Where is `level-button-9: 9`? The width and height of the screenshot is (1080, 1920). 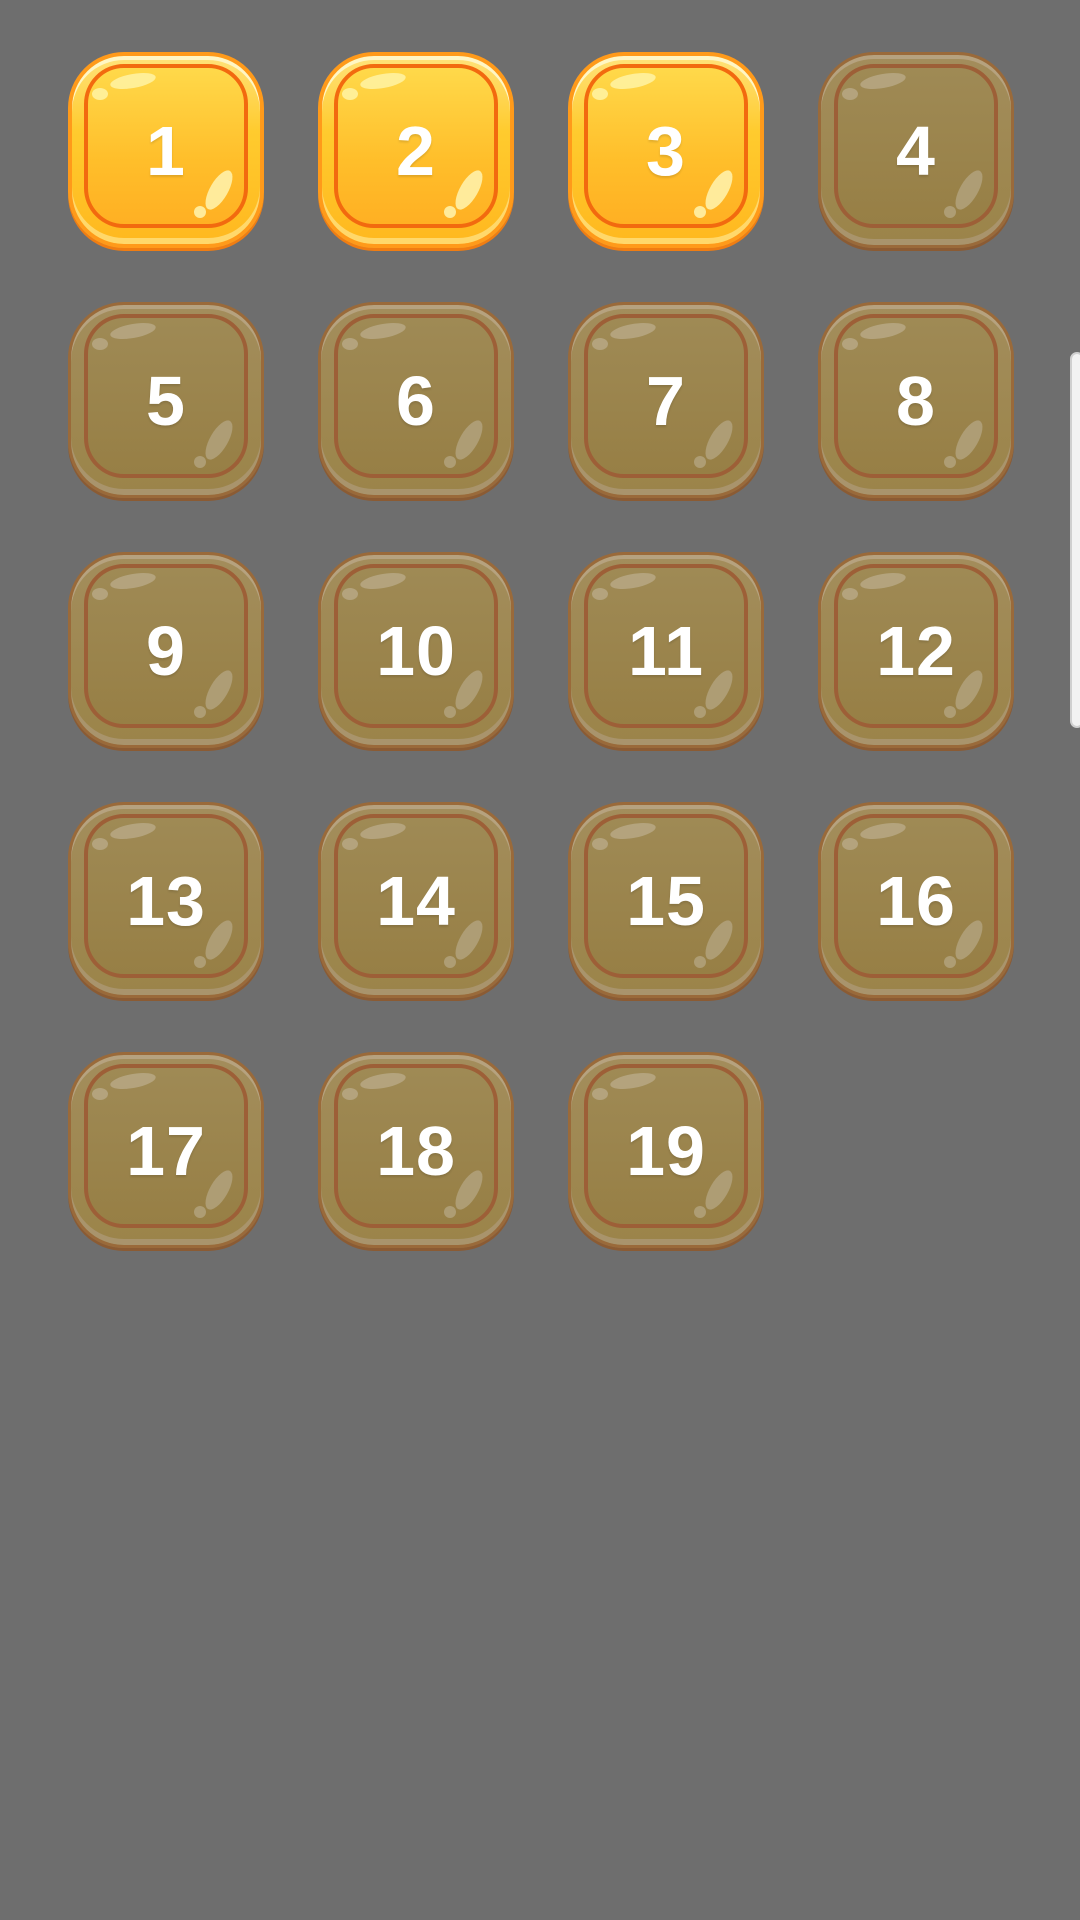 level-button-9: 9 is located at coordinates (166, 650).